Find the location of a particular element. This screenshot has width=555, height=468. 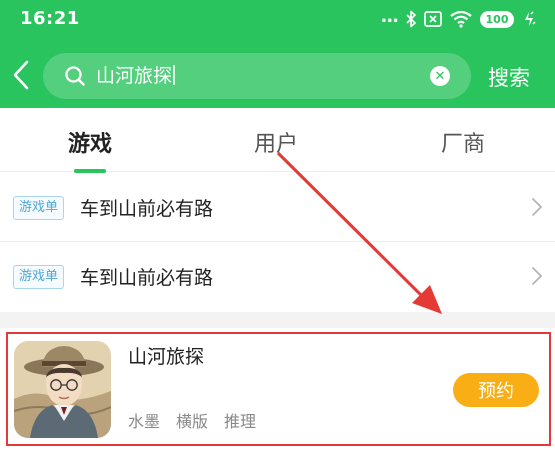

search-field: 山河旅探 ✕ is located at coordinates (257, 76).